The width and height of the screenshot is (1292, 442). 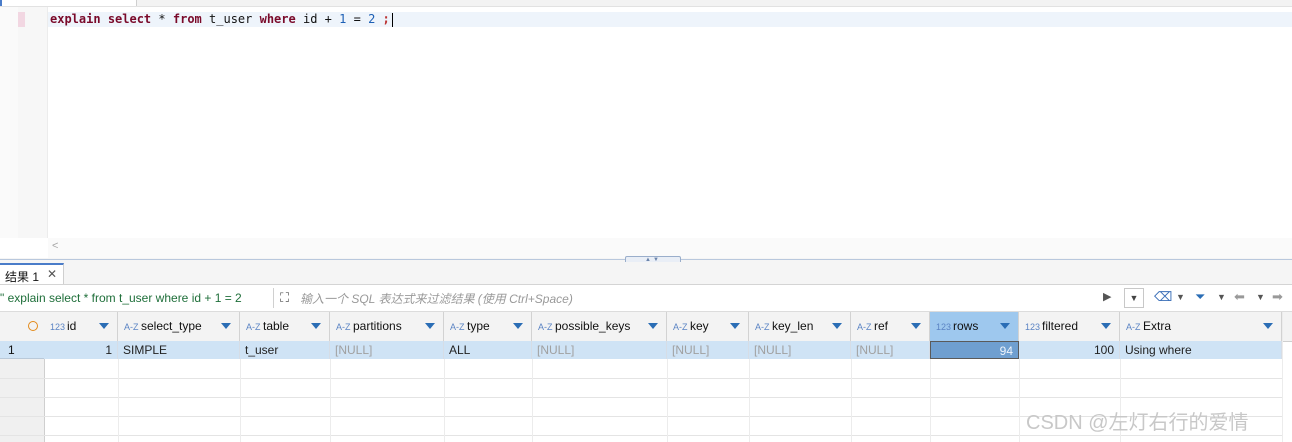 What do you see at coordinates (974, 350) in the screenshot?
I see `cell-rows: 94` at bounding box center [974, 350].